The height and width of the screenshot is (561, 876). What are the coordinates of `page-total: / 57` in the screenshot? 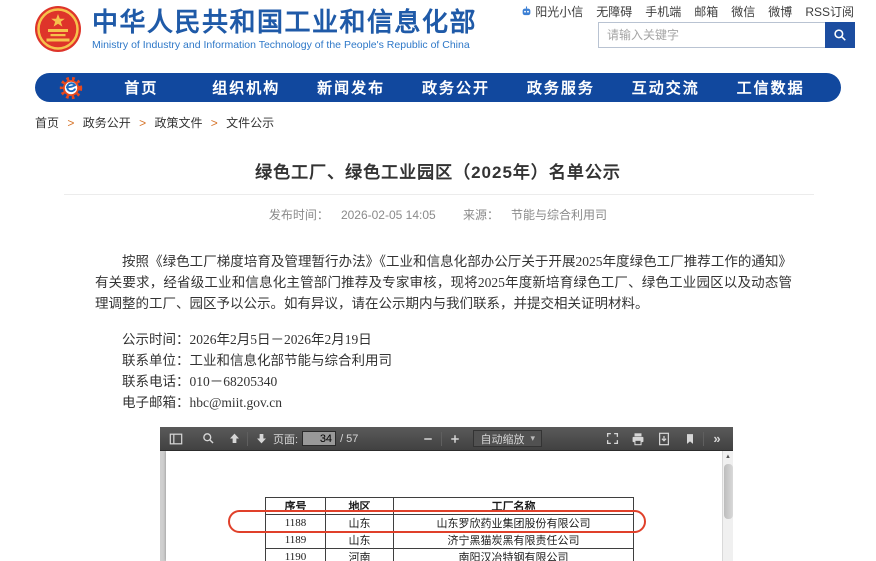 It's located at (349, 438).